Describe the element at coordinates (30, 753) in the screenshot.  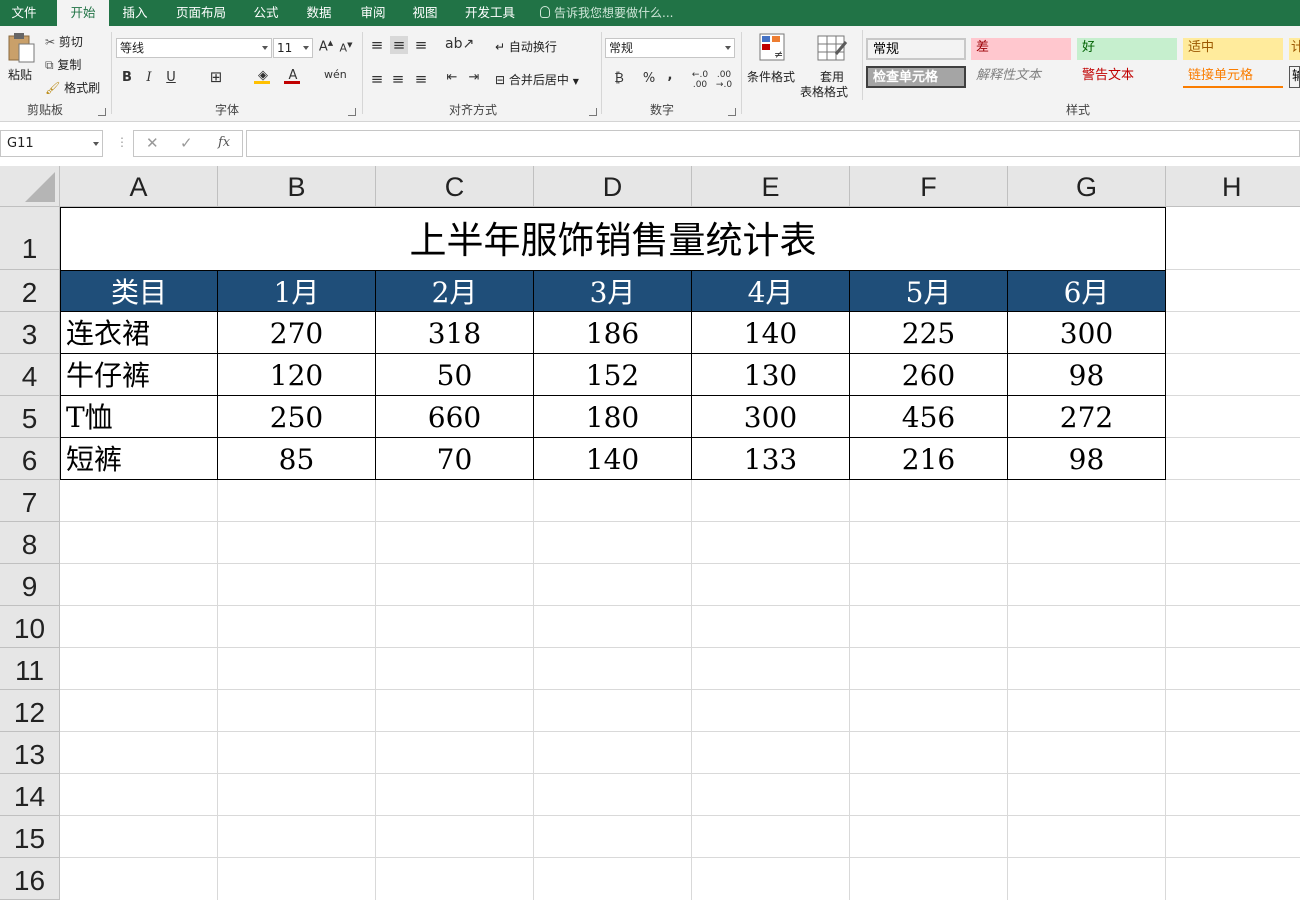
I see `row-header-13: 13` at that location.